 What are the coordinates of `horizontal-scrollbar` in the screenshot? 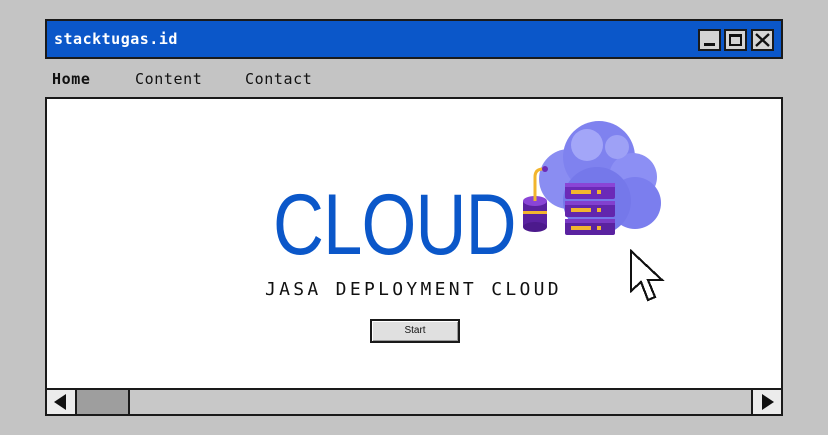 It's located at (414, 402).